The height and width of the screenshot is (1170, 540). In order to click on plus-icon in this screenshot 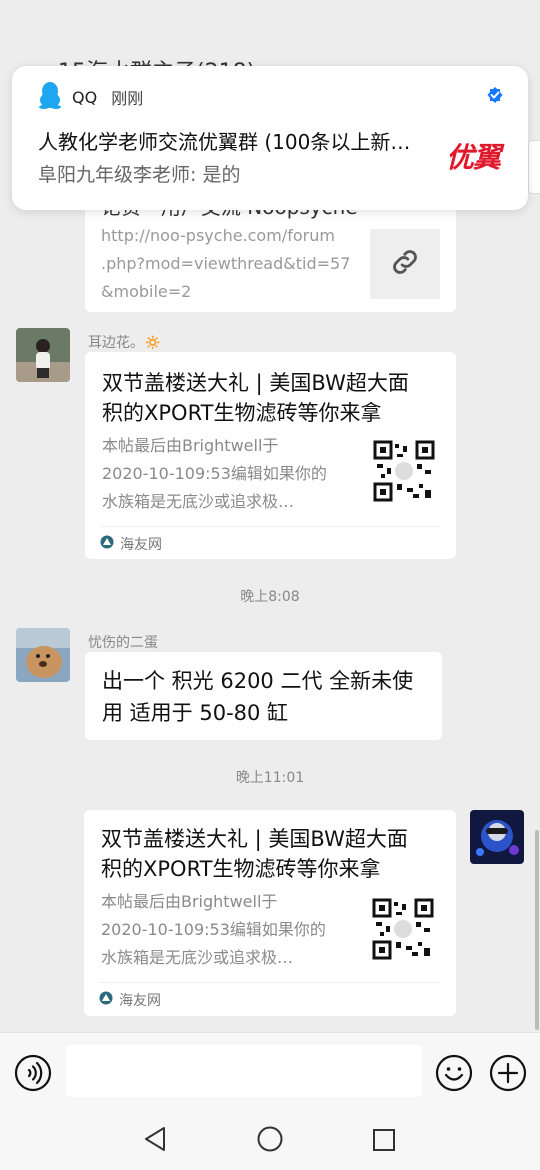, I will do `click(508, 1075)`.